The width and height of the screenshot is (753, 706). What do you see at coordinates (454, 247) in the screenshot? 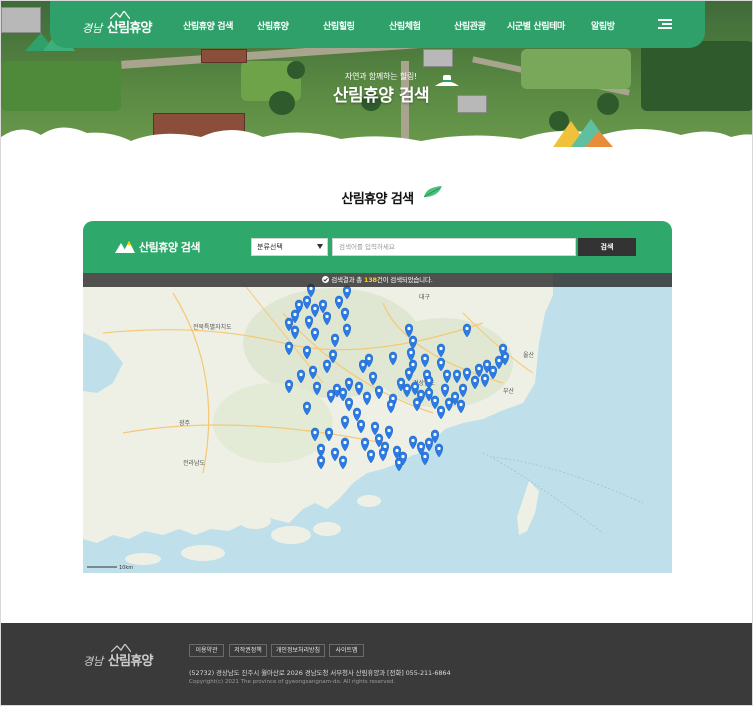
I see `search-input: 검색어를 입력하세요` at bounding box center [454, 247].